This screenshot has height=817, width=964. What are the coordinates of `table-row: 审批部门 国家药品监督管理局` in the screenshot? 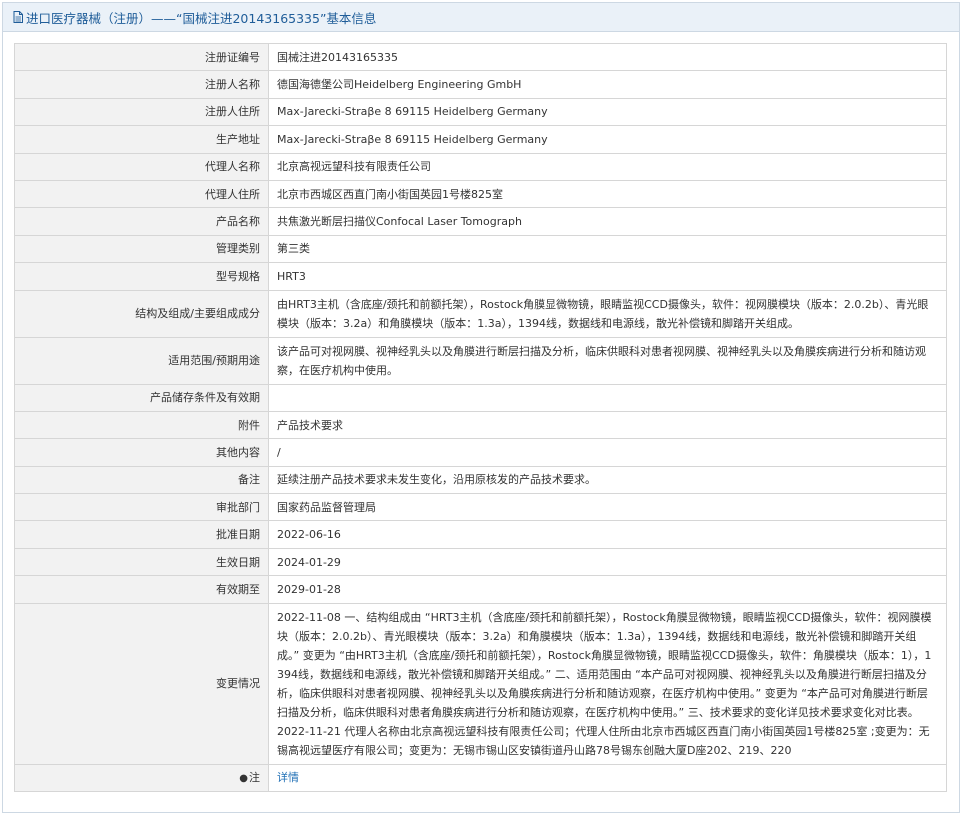 It's located at (480, 507).